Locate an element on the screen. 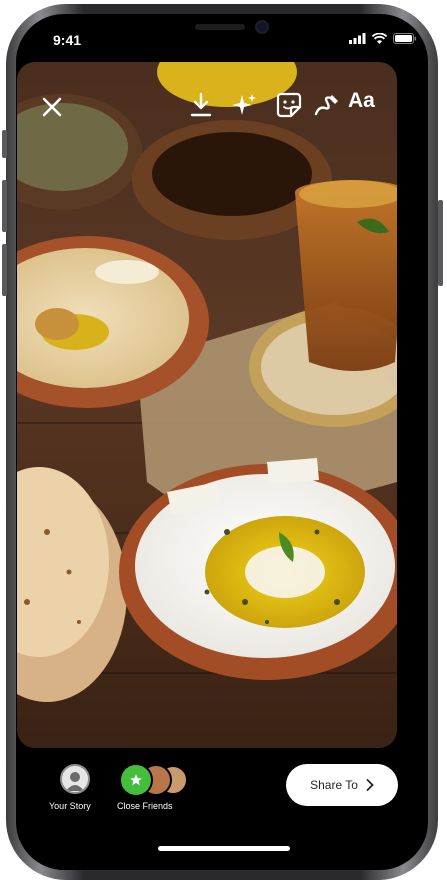 This screenshot has width=447, height=884. chevron-right-icon is located at coordinates (370, 785).